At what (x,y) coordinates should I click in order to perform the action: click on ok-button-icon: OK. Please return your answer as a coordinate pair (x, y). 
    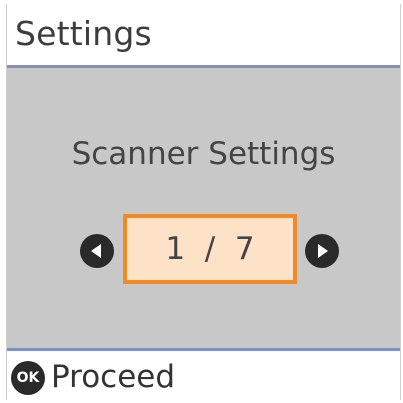
    Looking at the image, I should click on (28, 378).